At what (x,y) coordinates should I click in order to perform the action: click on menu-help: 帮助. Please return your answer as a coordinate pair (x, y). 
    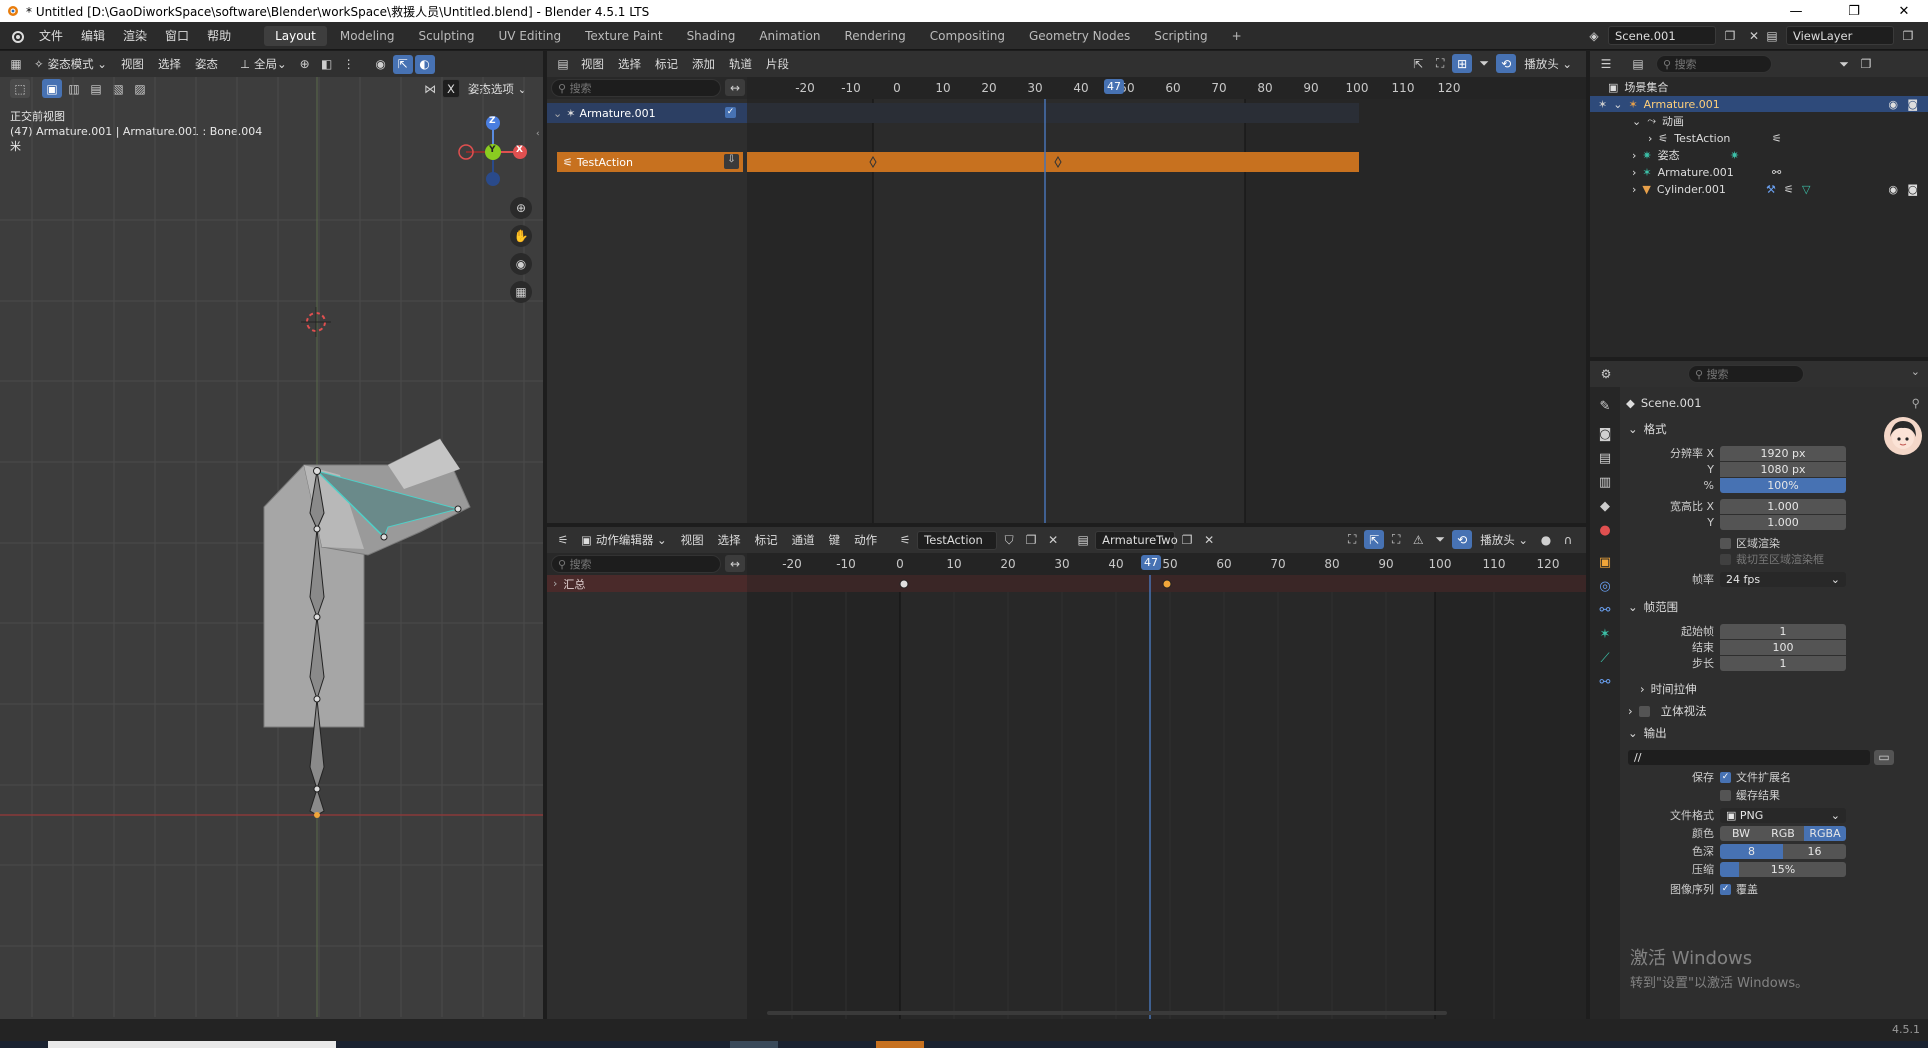
    Looking at the image, I should click on (219, 35).